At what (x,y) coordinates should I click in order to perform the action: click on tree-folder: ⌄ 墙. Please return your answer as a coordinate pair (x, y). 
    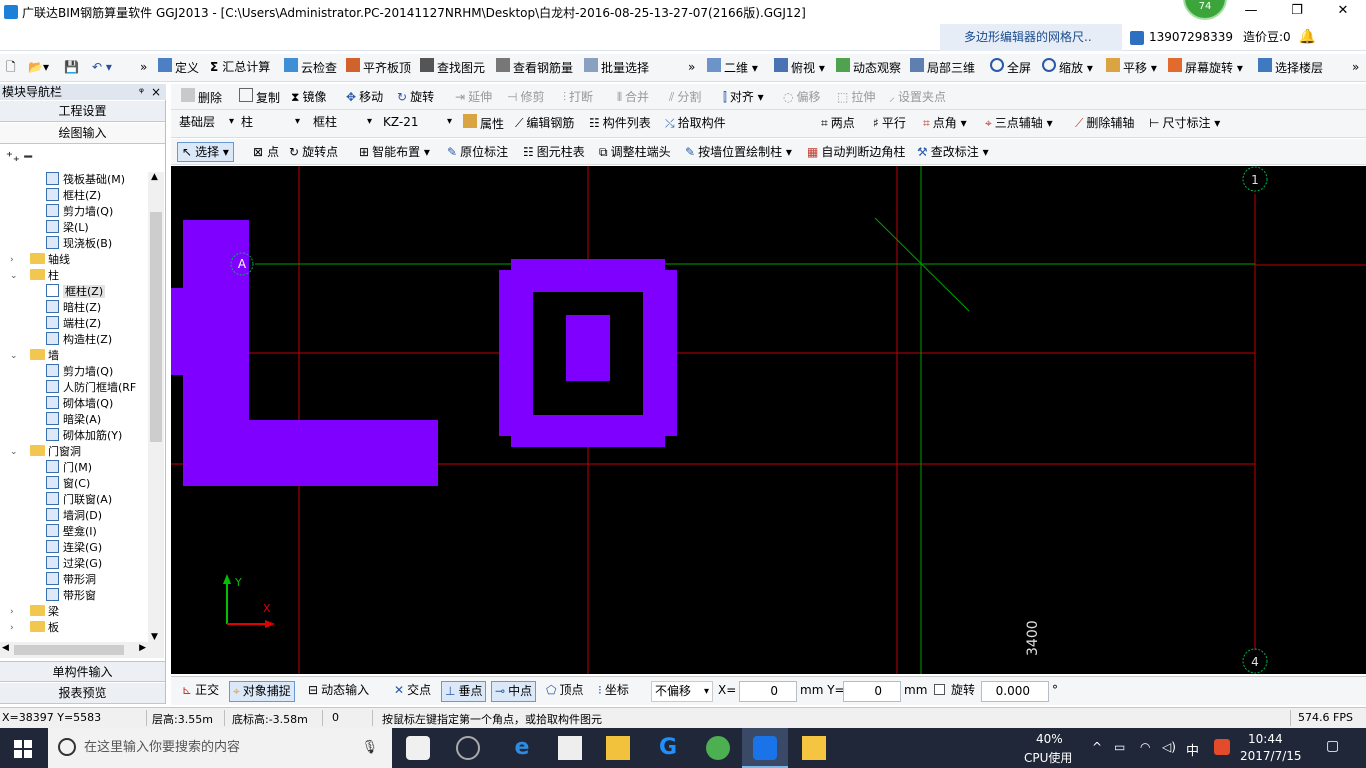
    Looking at the image, I should click on (34, 356).